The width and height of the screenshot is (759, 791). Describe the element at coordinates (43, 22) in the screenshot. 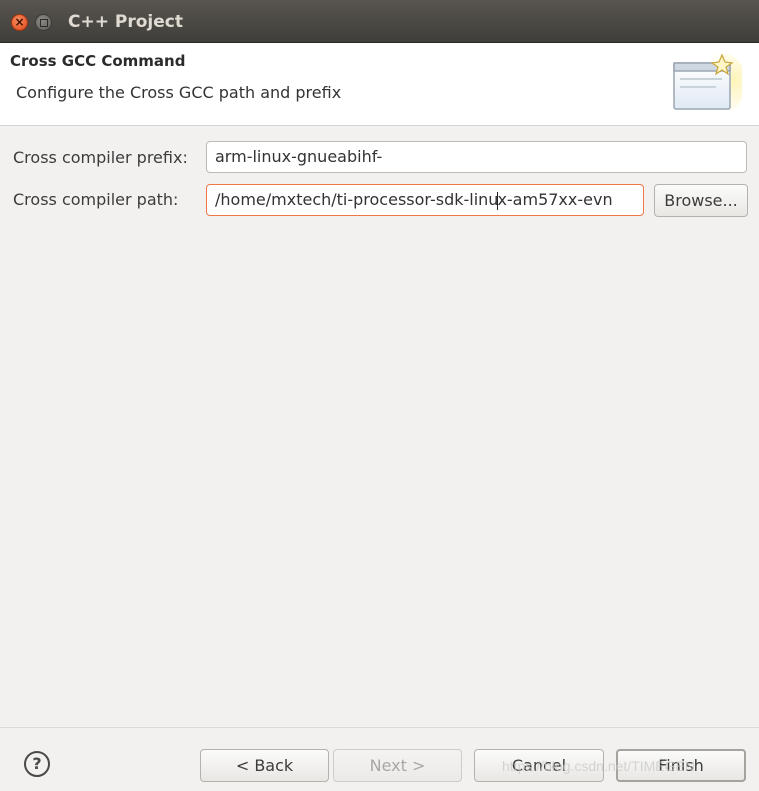

I see `minimize-window-button` at that location.